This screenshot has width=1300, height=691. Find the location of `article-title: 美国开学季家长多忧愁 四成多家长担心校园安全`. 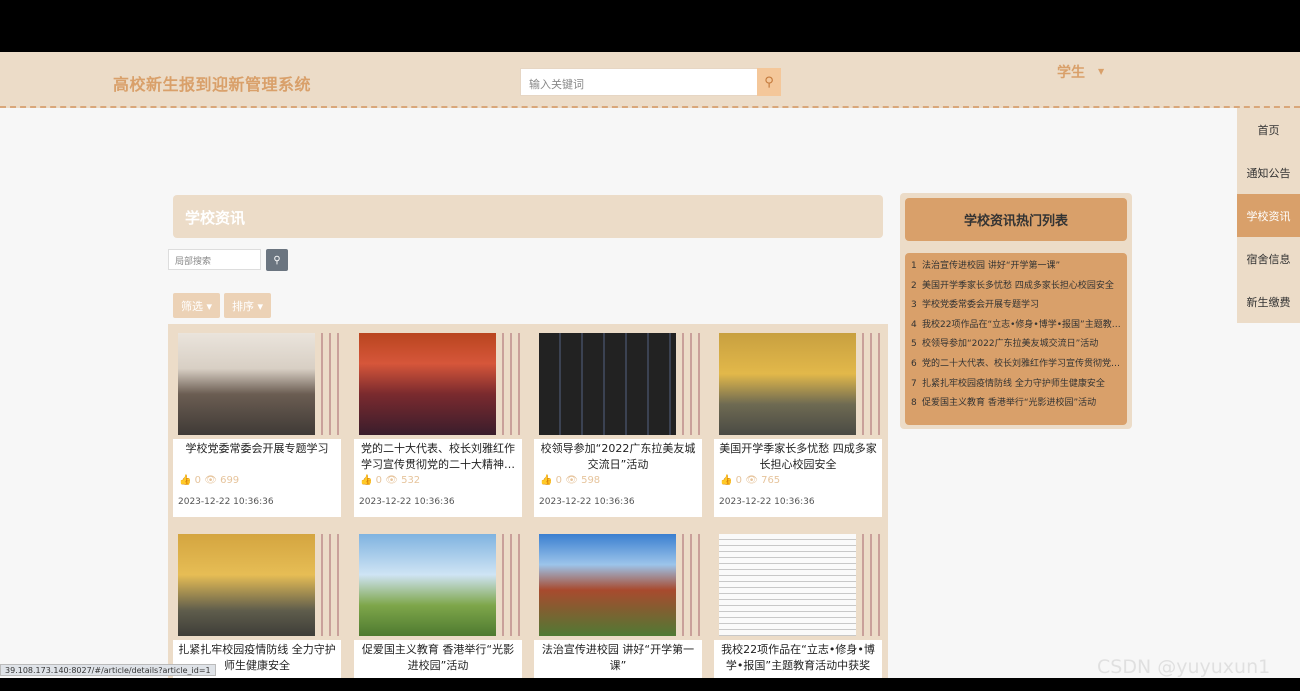

article-title: 美国开学季家长多忧愁 四成多家长担心校园安全 is located at coordinates (798, 457).